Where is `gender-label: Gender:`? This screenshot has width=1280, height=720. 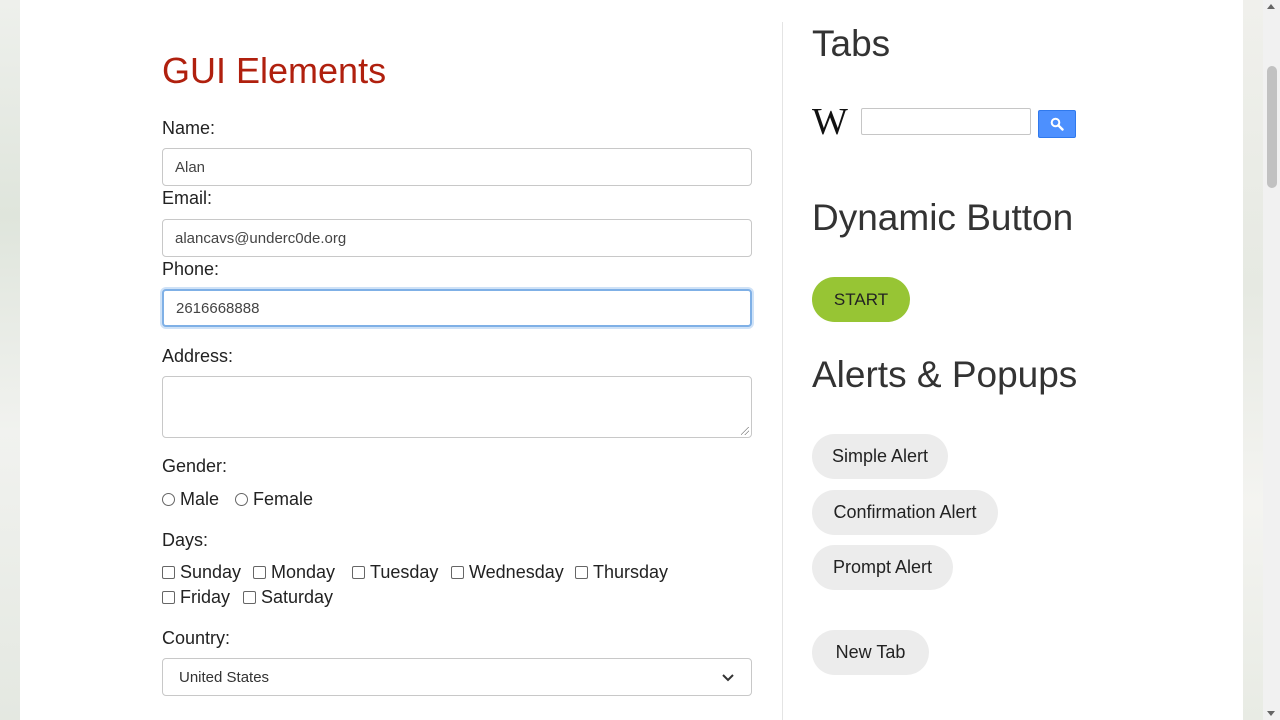
gender-label: Gender: is located at coordinates (195, 466).